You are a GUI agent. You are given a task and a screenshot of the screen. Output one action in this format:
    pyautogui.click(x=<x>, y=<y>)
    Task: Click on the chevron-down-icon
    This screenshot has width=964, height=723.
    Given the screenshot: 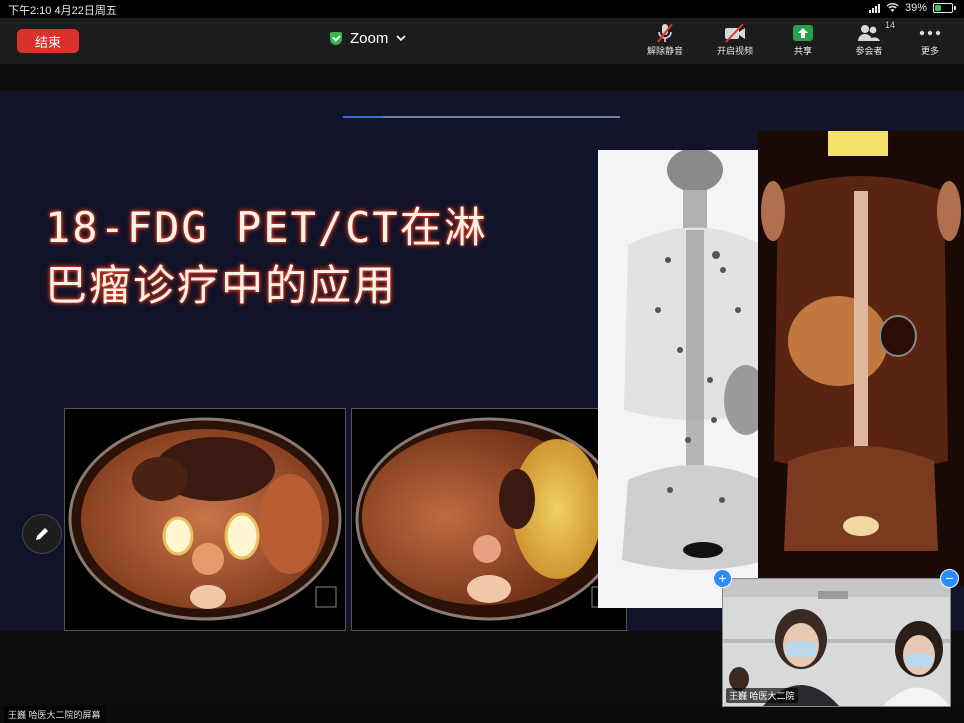 What is the action you would take?
    pyautogui.click(x=401, y=38)
    